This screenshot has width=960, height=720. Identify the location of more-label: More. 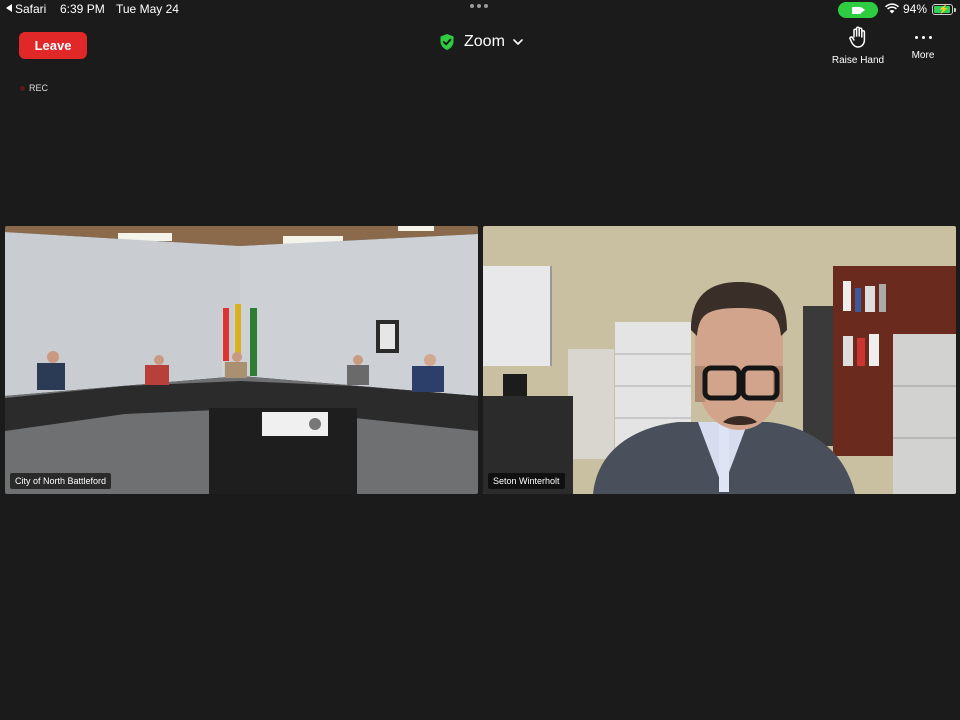
(923, 55).